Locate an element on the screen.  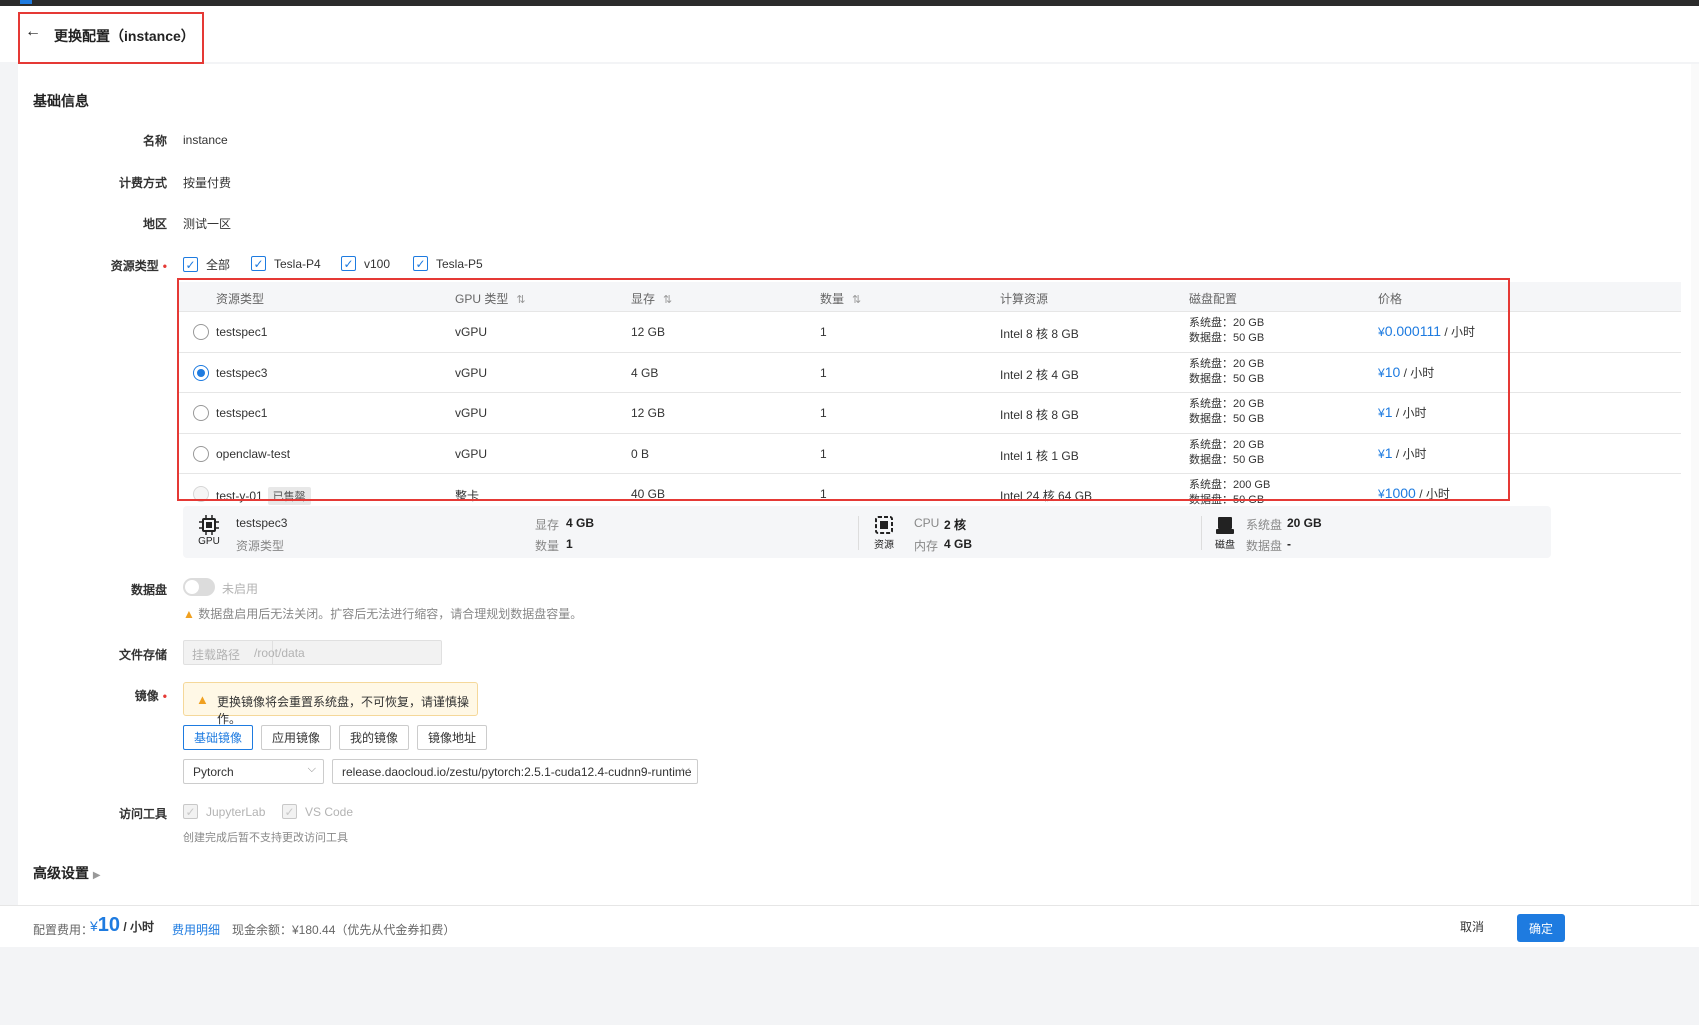
filter-all-checkbox: ✓ 全部 is located at coordinates (206, 264).